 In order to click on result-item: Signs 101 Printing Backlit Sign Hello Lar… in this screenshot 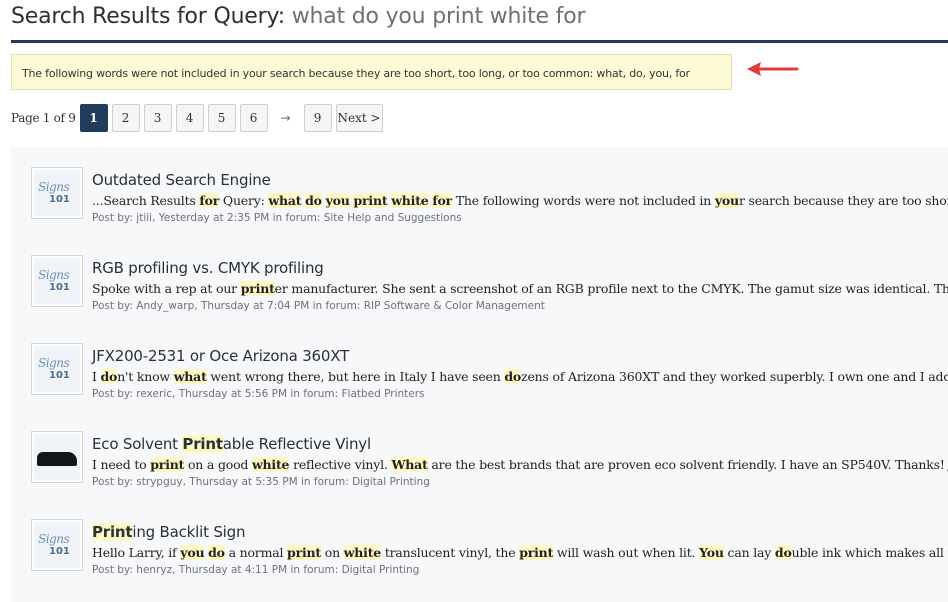, I will do `click(479, 537)`.